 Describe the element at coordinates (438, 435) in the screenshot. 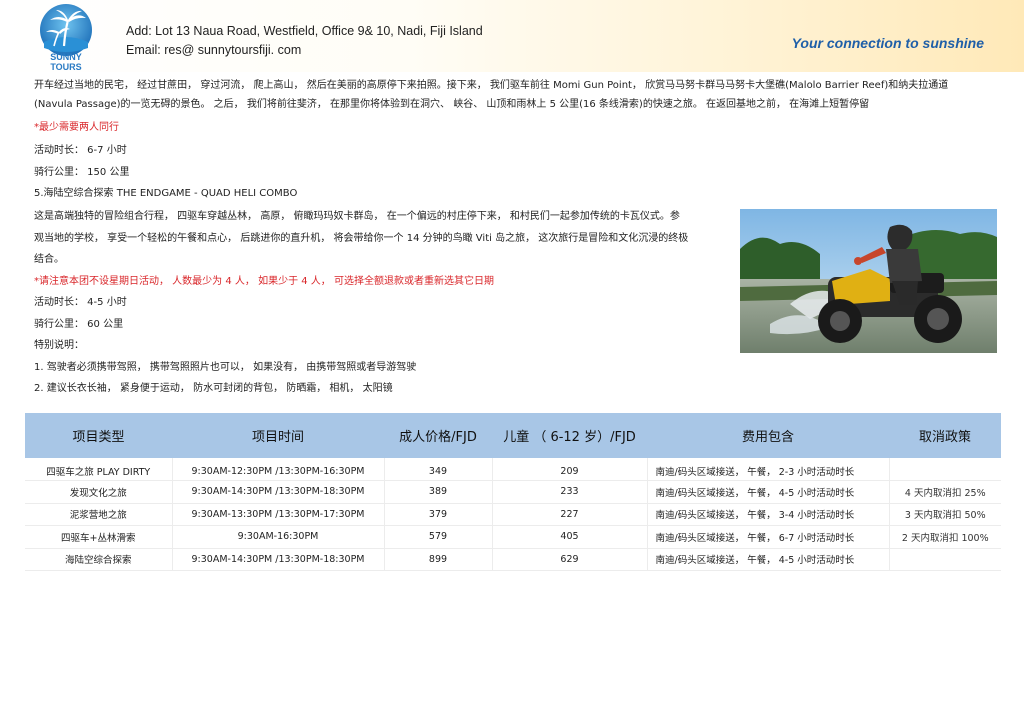

I see `header-adult-price: 成人价格/FJD` at that location.